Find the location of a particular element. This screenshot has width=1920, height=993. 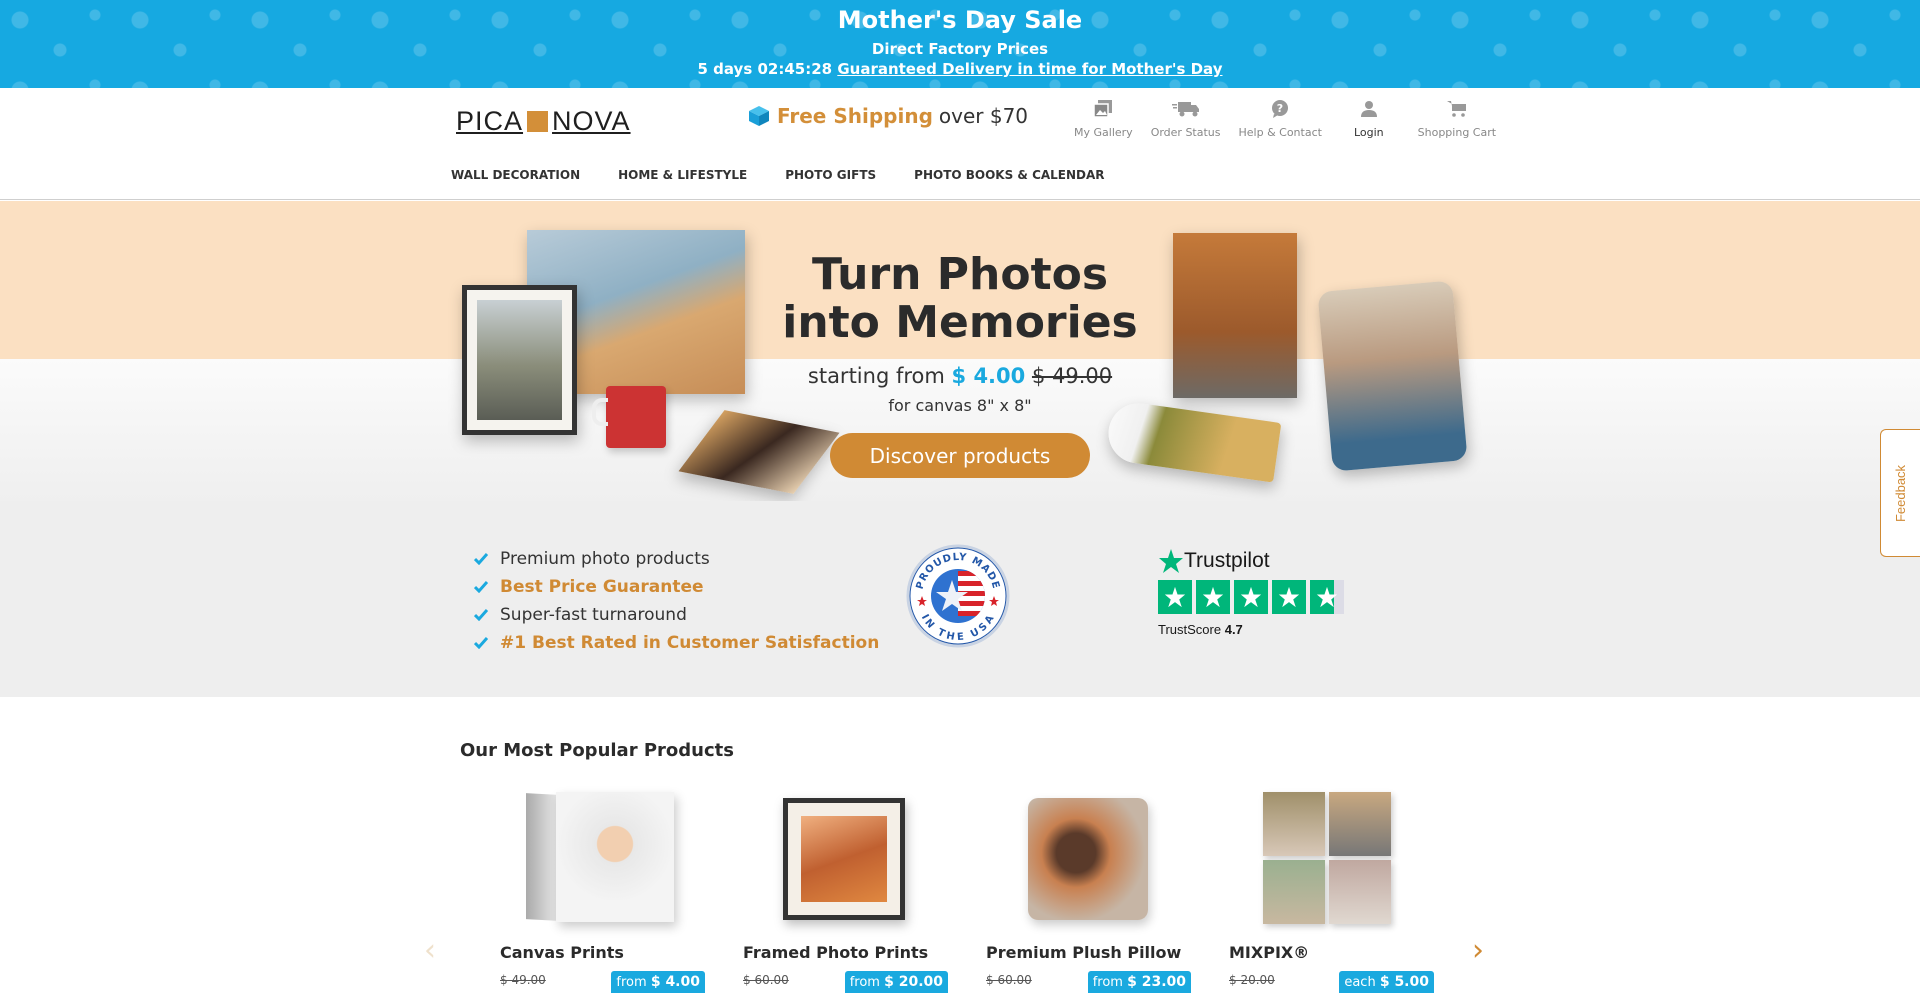

trustpilot-widget: Trustpilot TrustScore 4.7 is located at coordinates (1253, 592).